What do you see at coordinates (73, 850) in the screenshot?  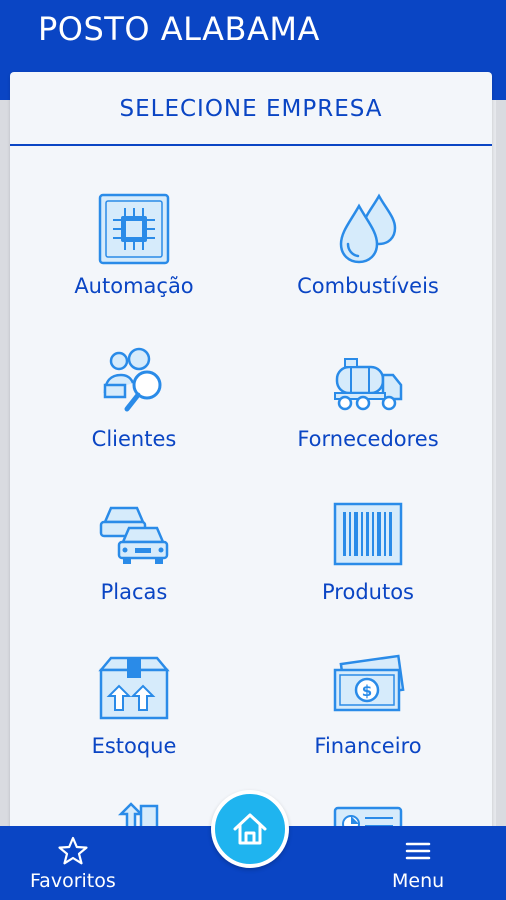 I see `star-icon` at bounding box center [73, 850].